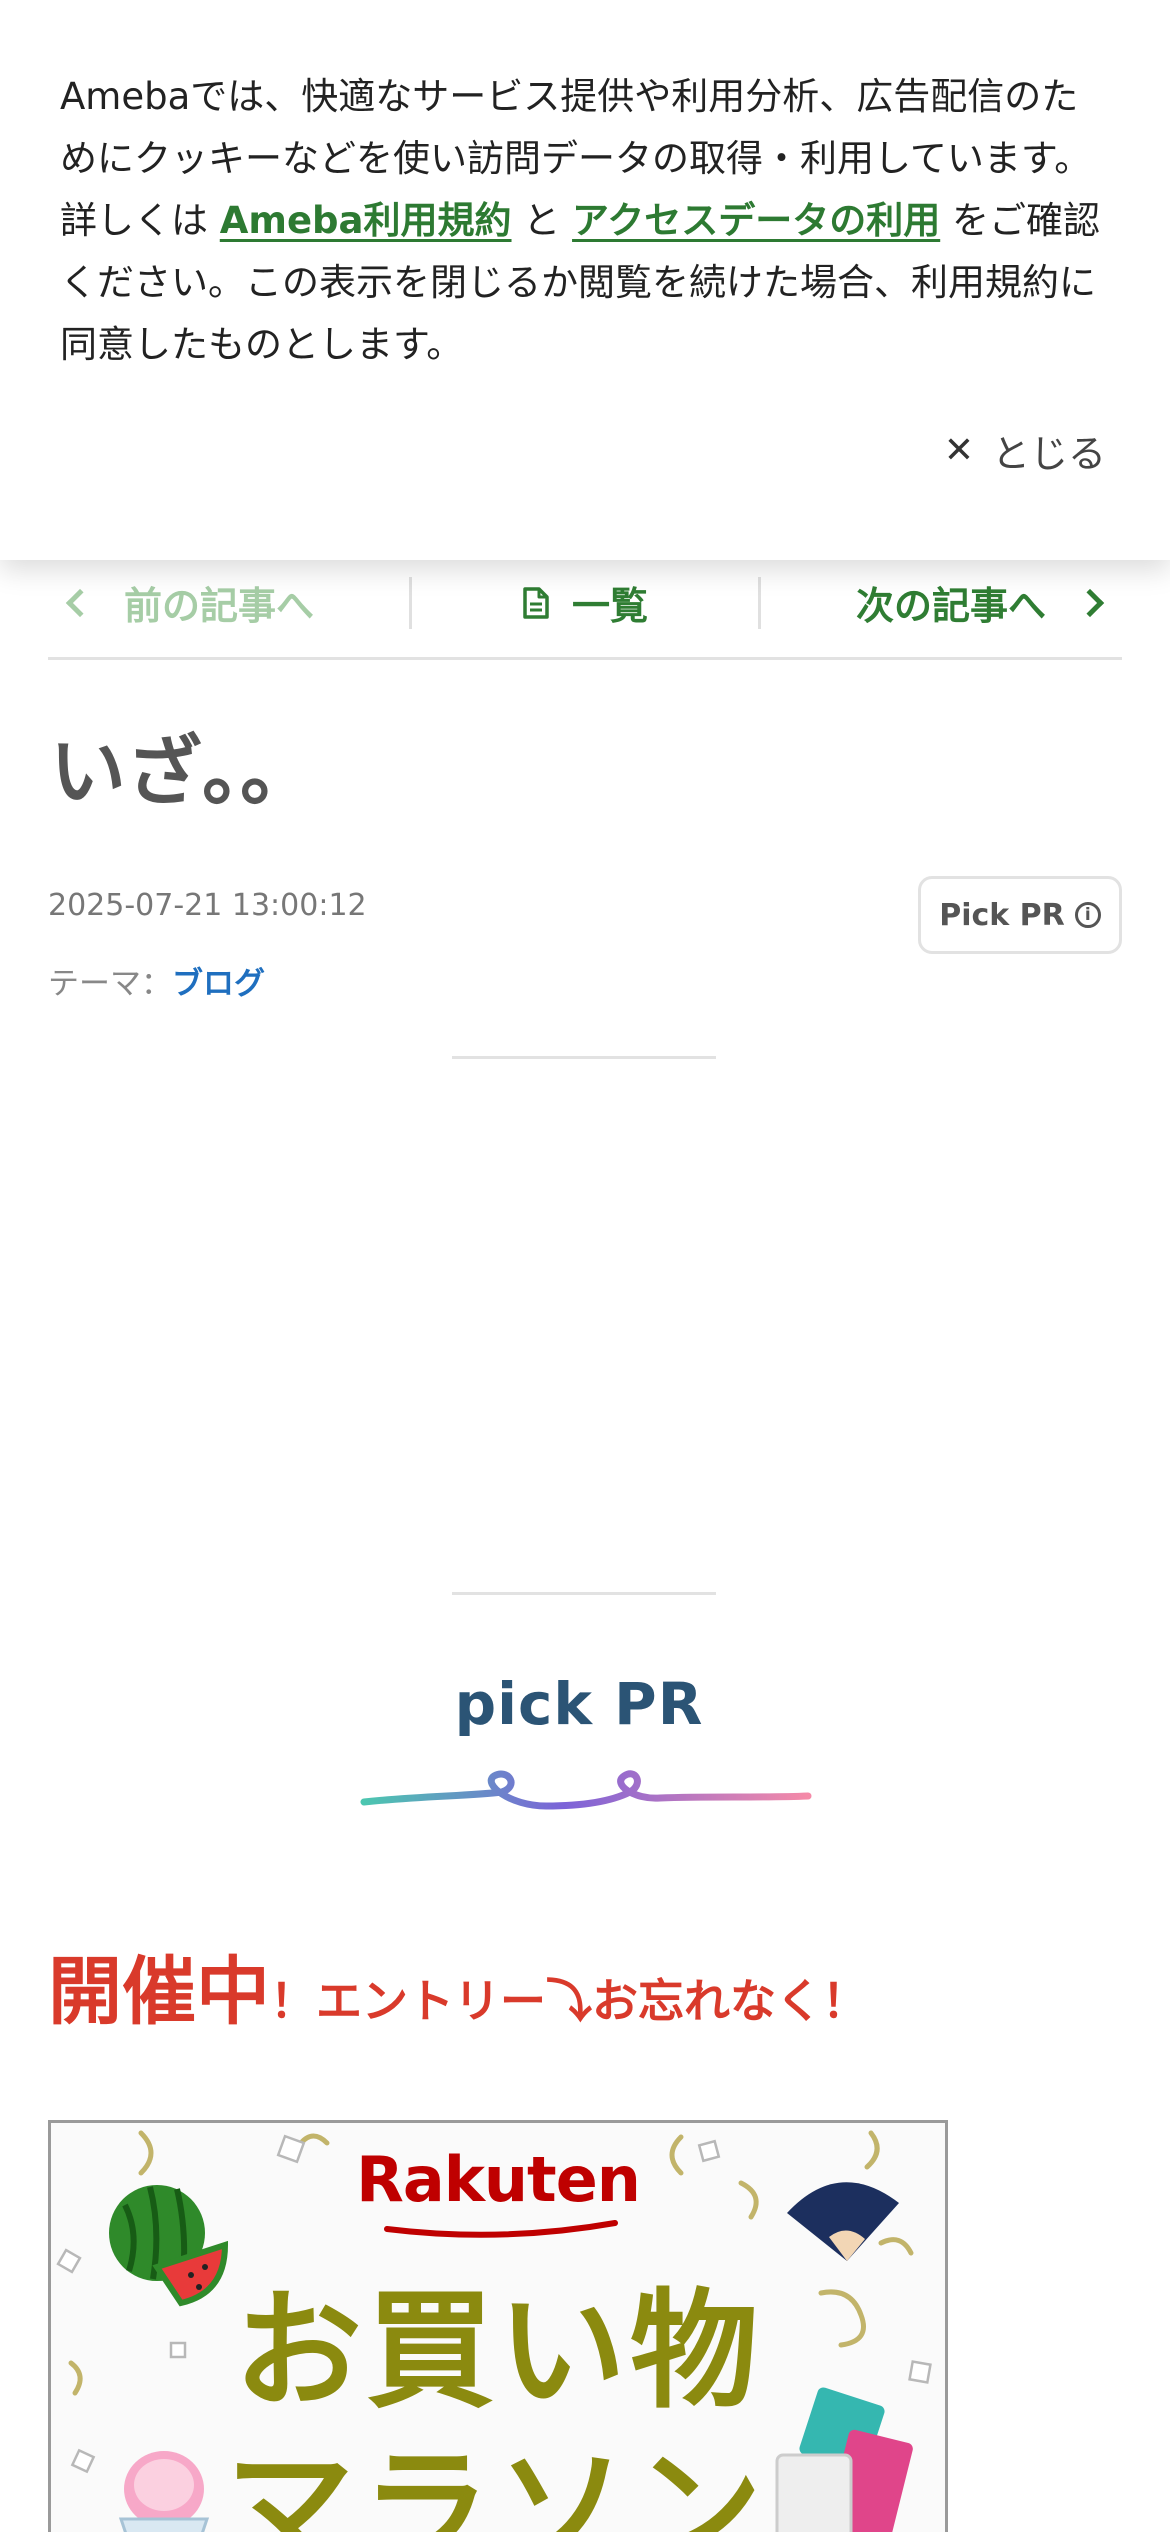  Describe the element at coordinates (110, 984) in the screenshot. I see `theme-label: テーマ：` at that location.